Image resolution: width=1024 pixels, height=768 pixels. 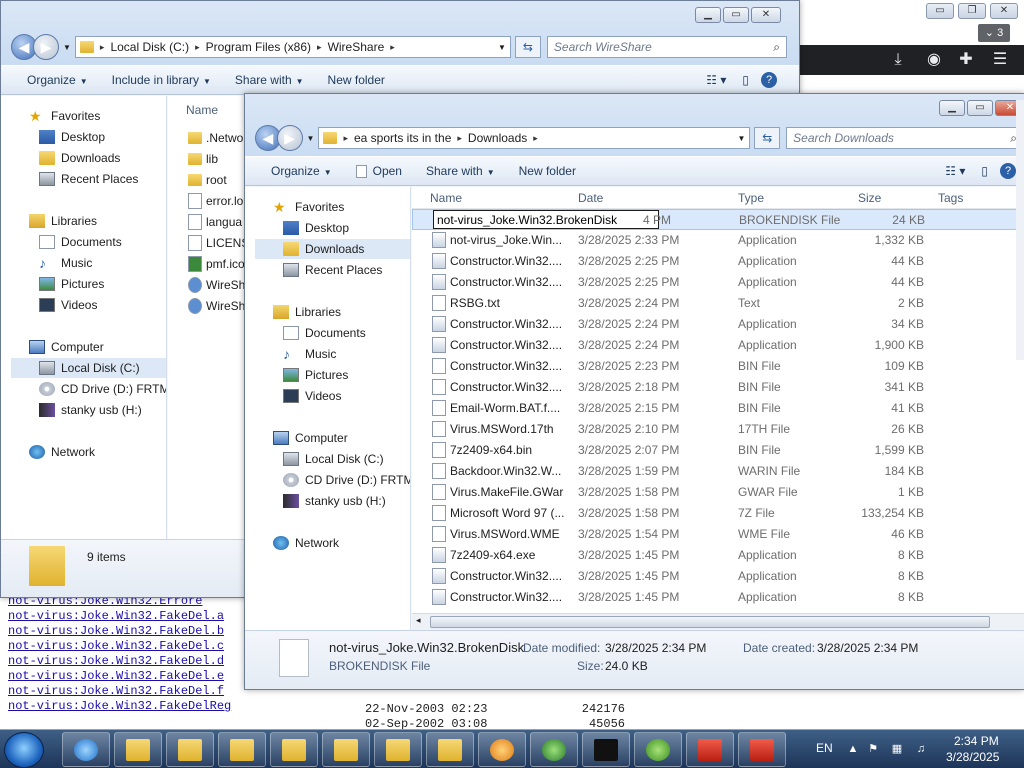 I want to click on column-tags: Tags, so click(x=950, y=198).